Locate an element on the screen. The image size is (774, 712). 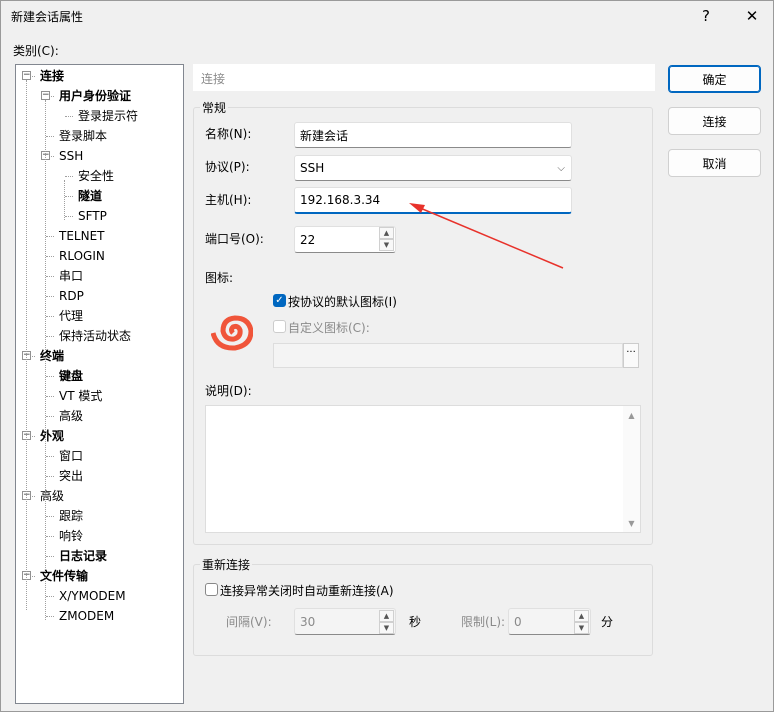
description-scrollbar: ▲ ▼ is located at coordinates (631, 469).